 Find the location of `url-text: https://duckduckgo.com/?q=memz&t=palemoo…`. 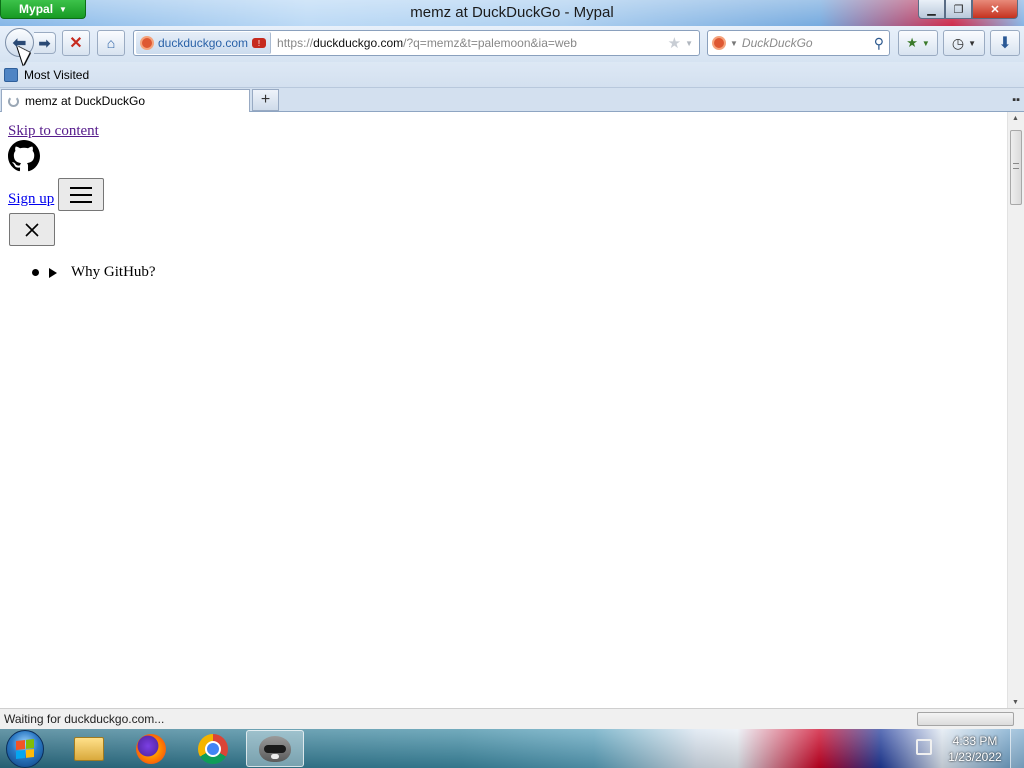

url-text: https://duckduckgo.com/?q=memz&t=palemoo… is located at coordinates (472, 43).